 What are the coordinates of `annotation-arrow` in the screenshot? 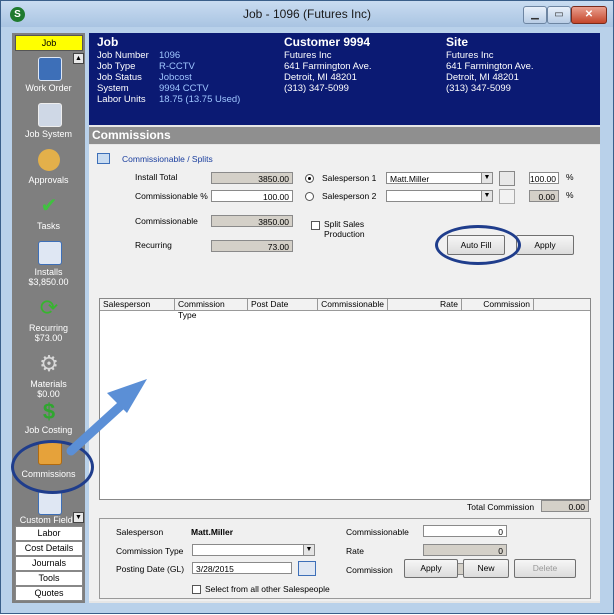 It's located at (106, 417).